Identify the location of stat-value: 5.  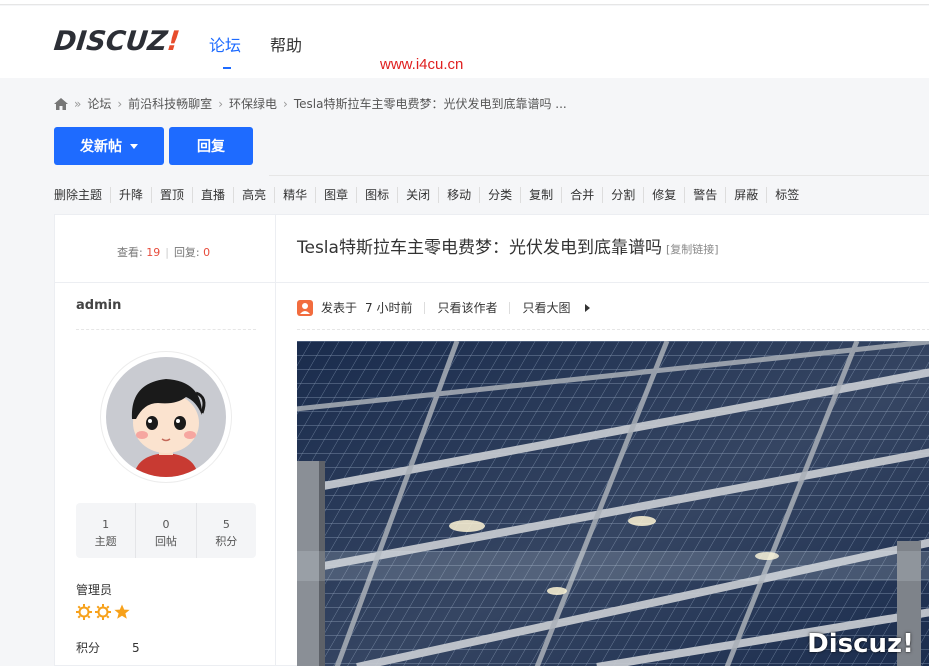
(226, 524).